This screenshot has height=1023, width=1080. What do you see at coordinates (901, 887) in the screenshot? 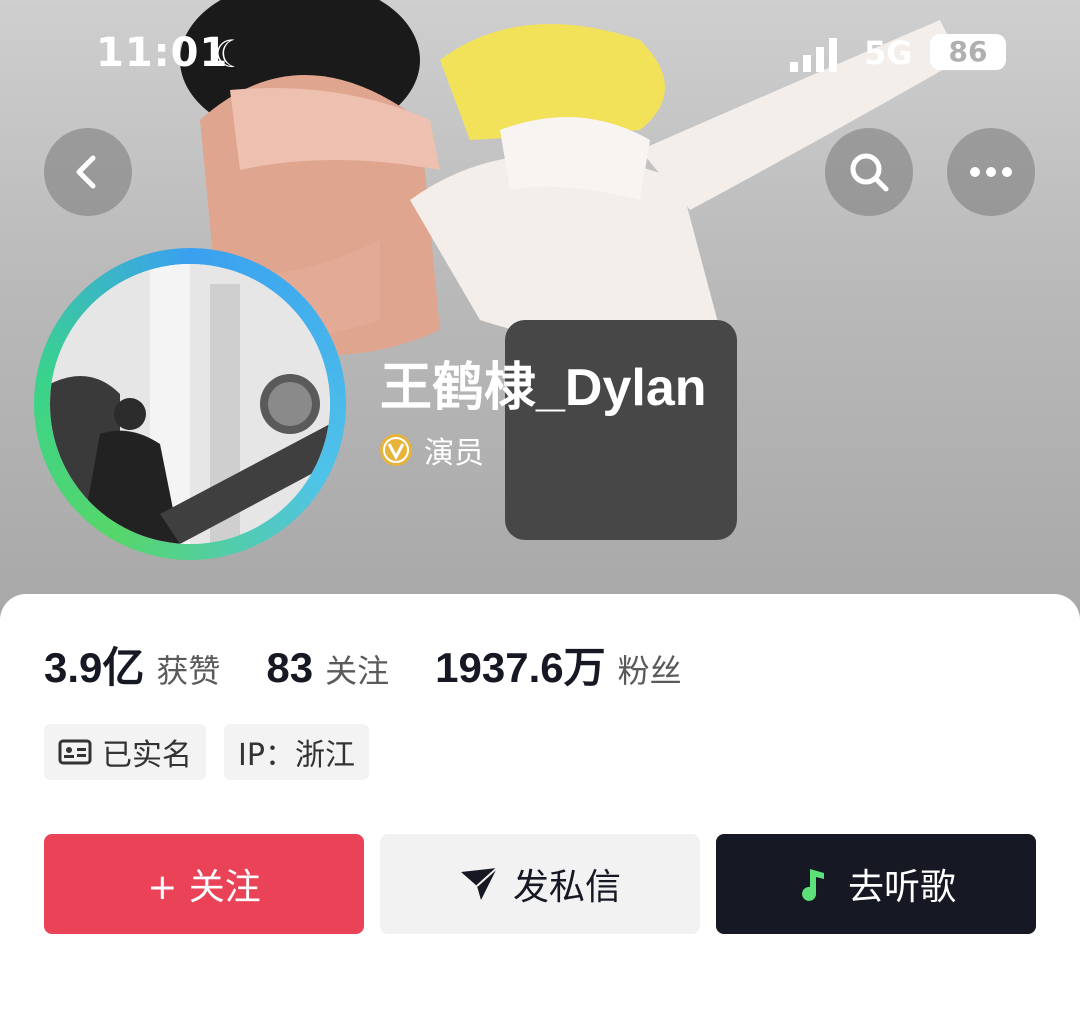
I see `music-button-label: 去听歌` at bounding box center [901, 887].